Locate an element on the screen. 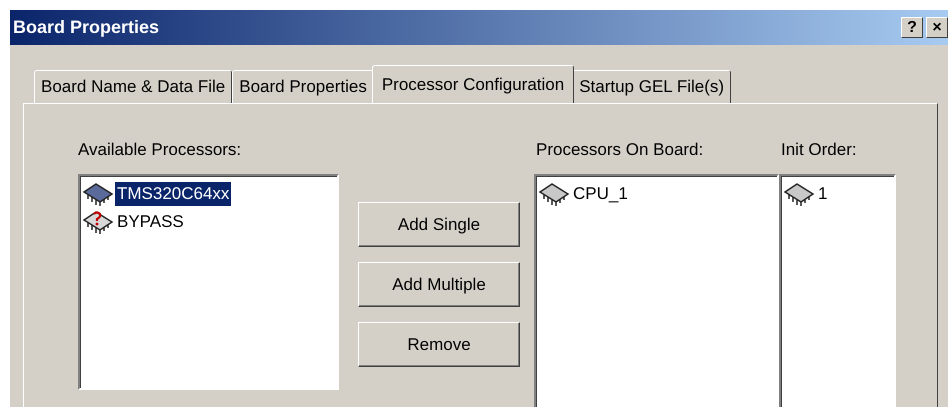 This screenshot has height=407, width=948. chip-question-icon is located at coordinates (98, 222).